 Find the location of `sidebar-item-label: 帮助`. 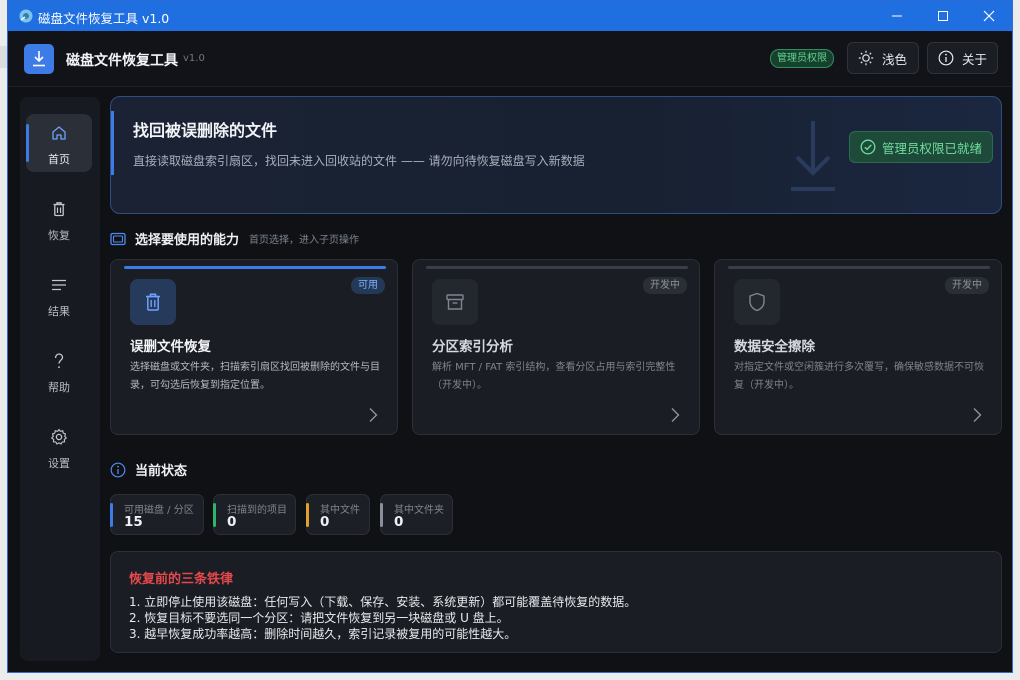

sidebar-item-label: 帮助 is located at coordinates (59, 387).